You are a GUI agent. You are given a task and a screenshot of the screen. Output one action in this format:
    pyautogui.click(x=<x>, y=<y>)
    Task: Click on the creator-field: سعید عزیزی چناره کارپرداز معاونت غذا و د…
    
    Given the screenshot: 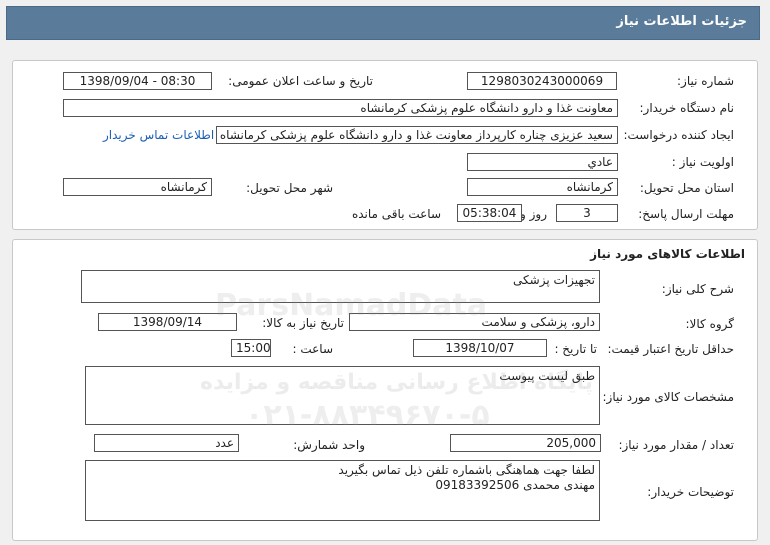 What is the action you would take?
    pyautogui.click(x=417, y=135)
    